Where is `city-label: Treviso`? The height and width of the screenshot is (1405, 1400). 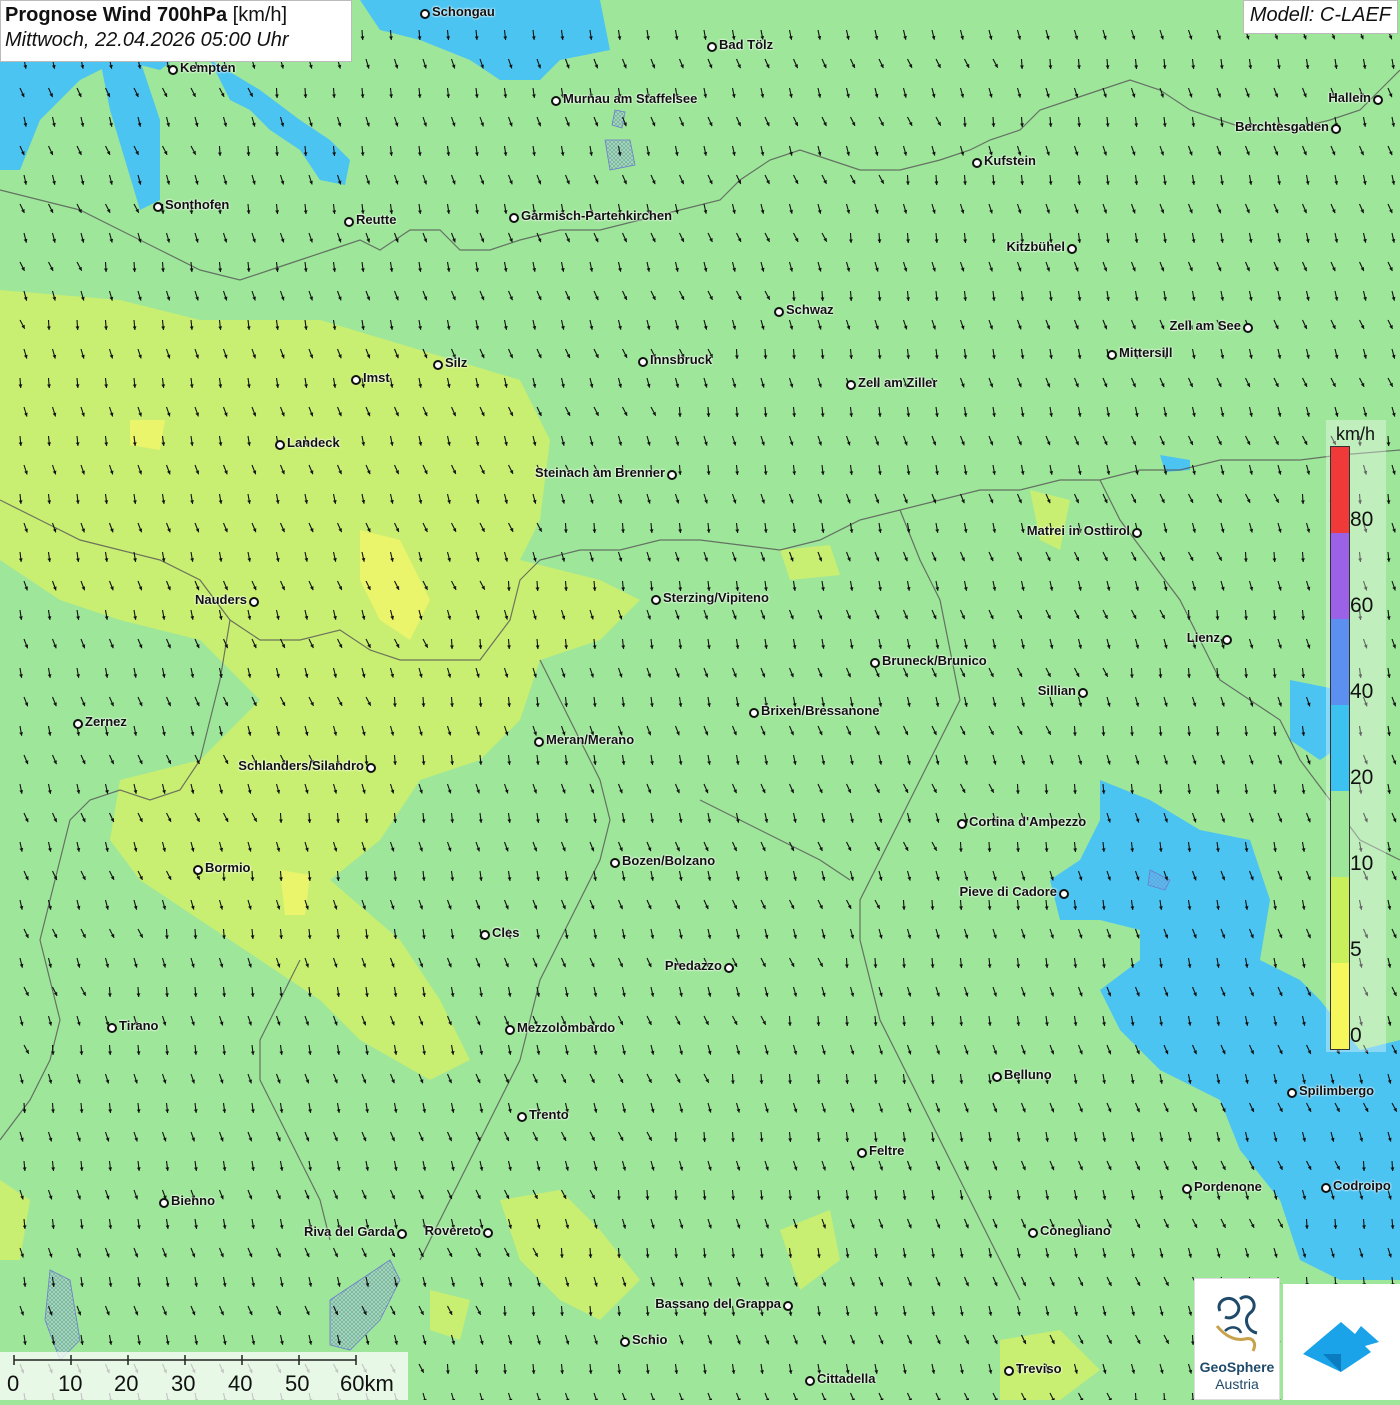 city-label: Treviso is located at coordinates (1039, 1368).